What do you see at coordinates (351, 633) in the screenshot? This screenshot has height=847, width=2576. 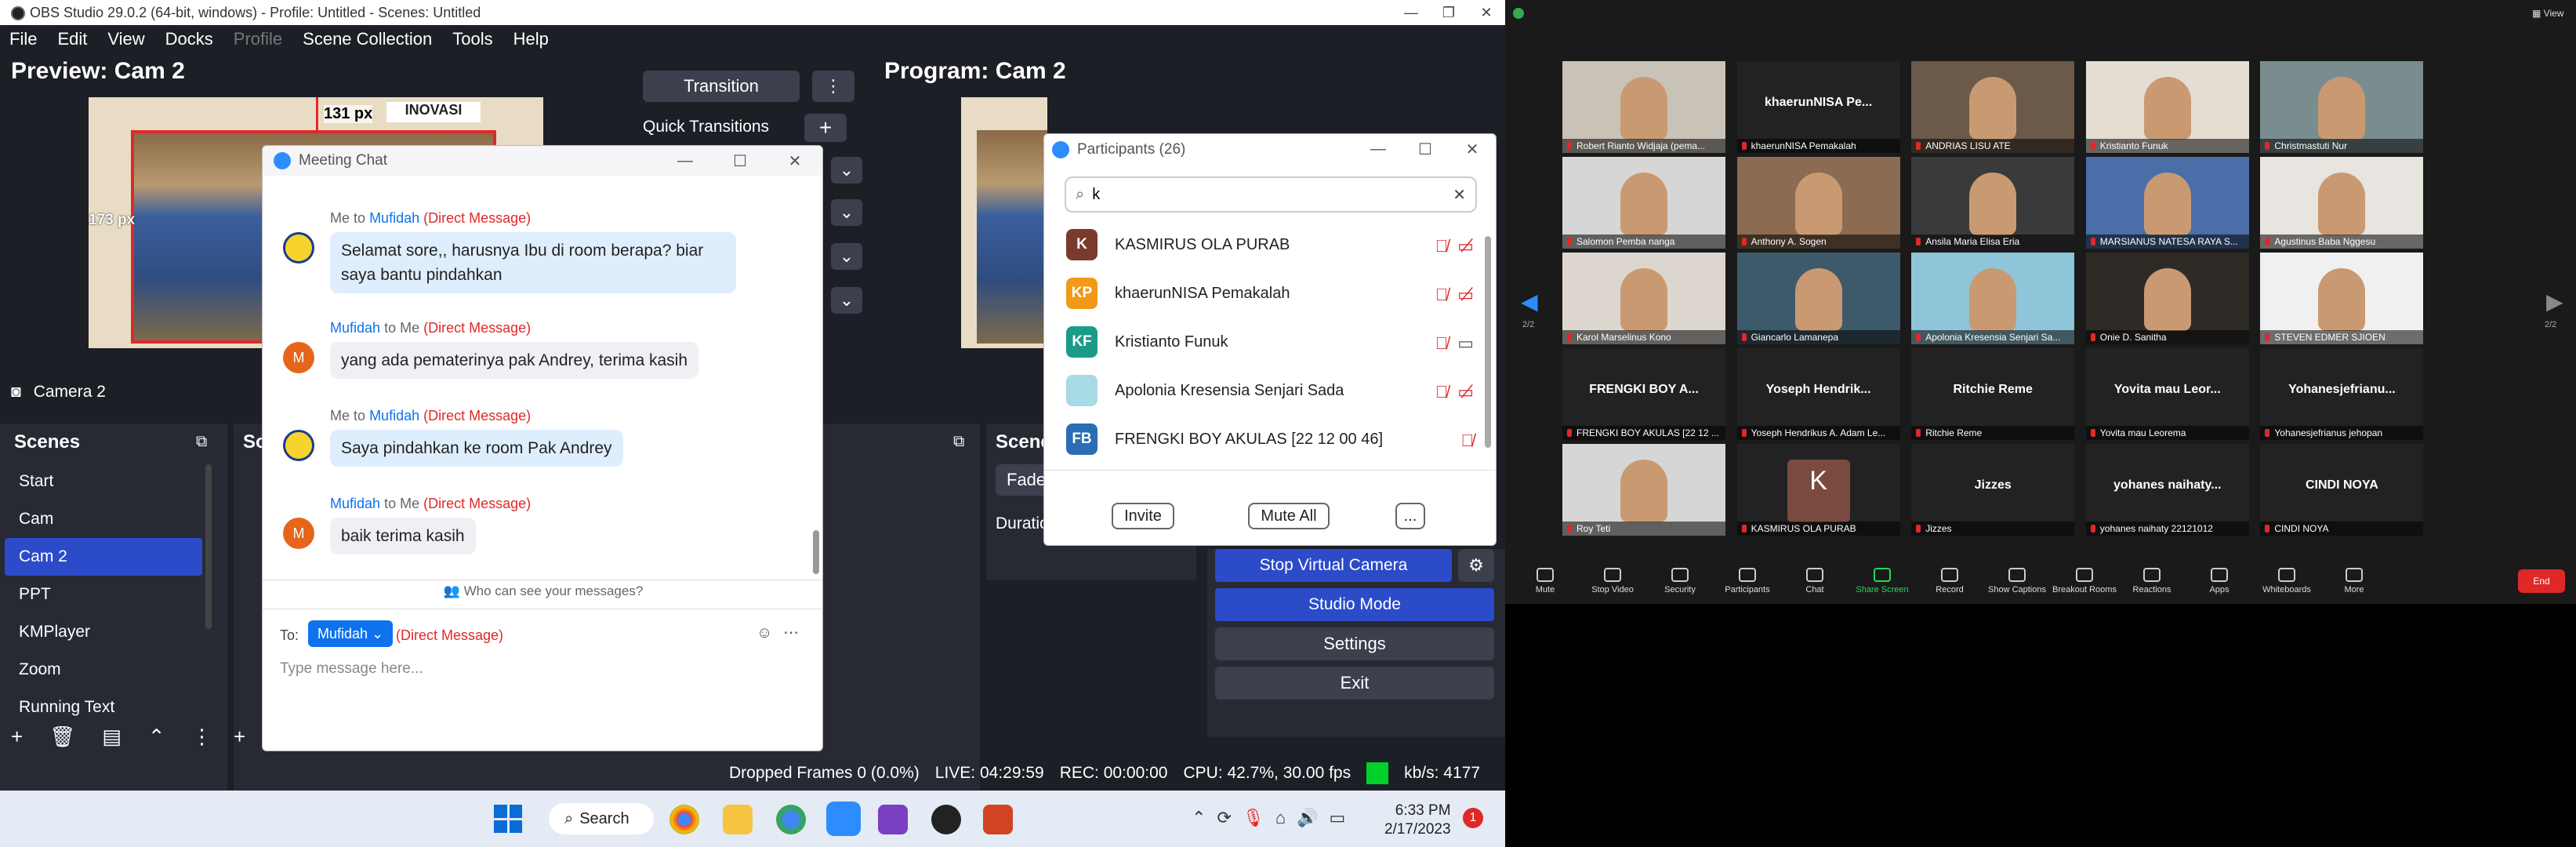 I see `recipient-dropdown: Mufidah ⌄` at bounding box center [351, 633].